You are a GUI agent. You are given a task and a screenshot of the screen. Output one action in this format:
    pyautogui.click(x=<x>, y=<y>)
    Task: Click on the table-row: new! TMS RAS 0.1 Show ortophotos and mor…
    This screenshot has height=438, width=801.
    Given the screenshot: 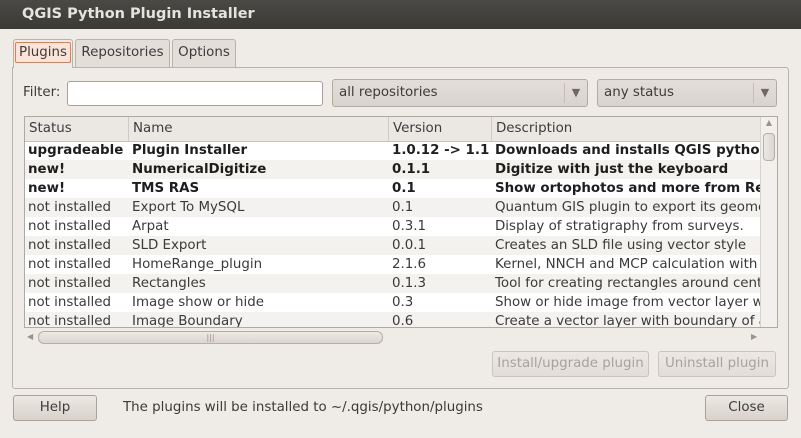 What is the action you would take?
    pyautogui.click(x=393, y=188)
    